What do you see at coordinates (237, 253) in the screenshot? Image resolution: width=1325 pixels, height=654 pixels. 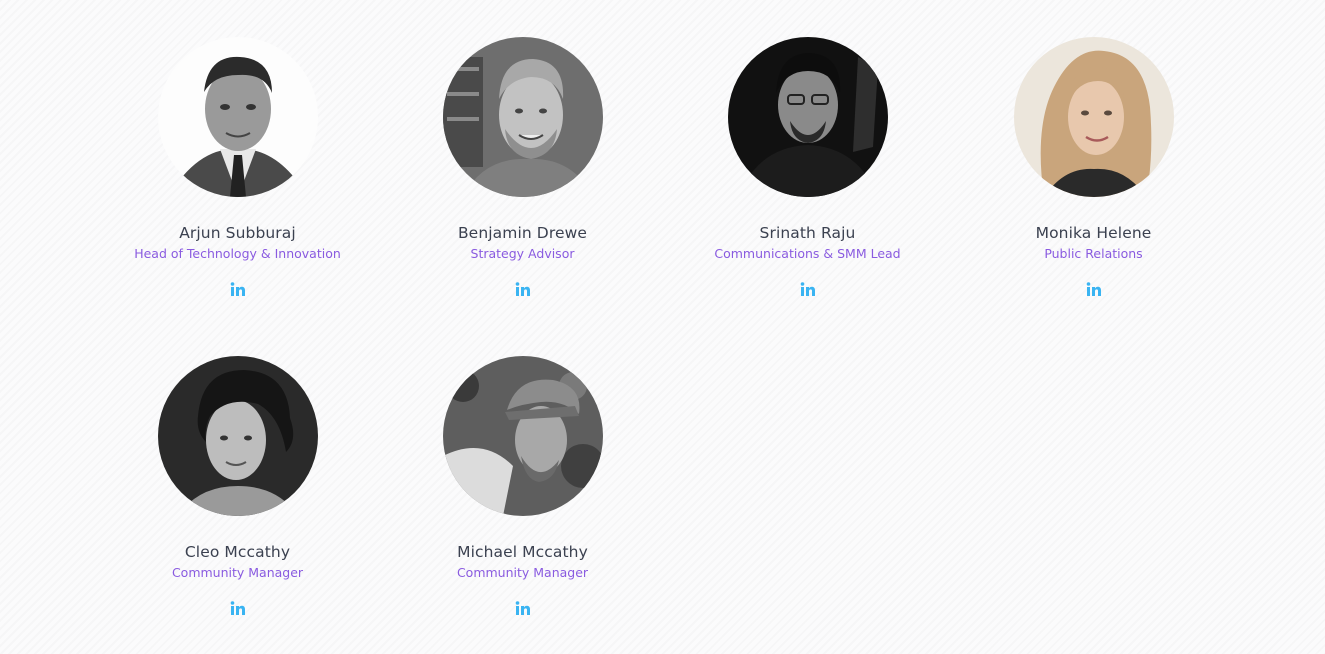 I see `member-role: Head of Technology & Innovation` at bounding box center [237, 253].